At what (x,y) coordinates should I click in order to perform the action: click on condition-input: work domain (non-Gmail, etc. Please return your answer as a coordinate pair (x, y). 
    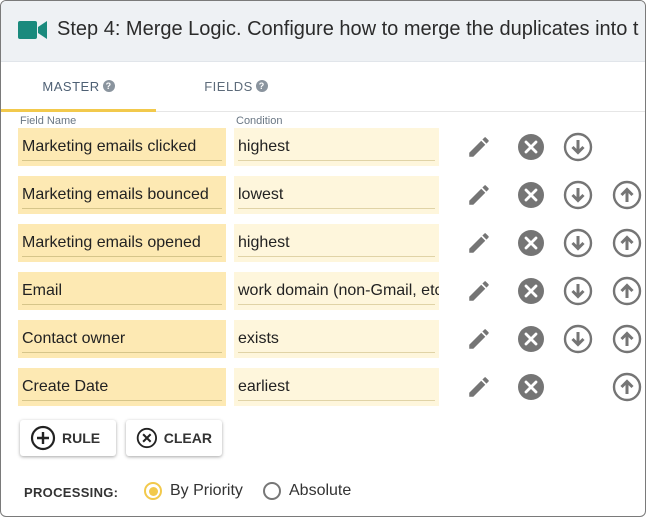
    Looking at the image, I should click on (336, 291).